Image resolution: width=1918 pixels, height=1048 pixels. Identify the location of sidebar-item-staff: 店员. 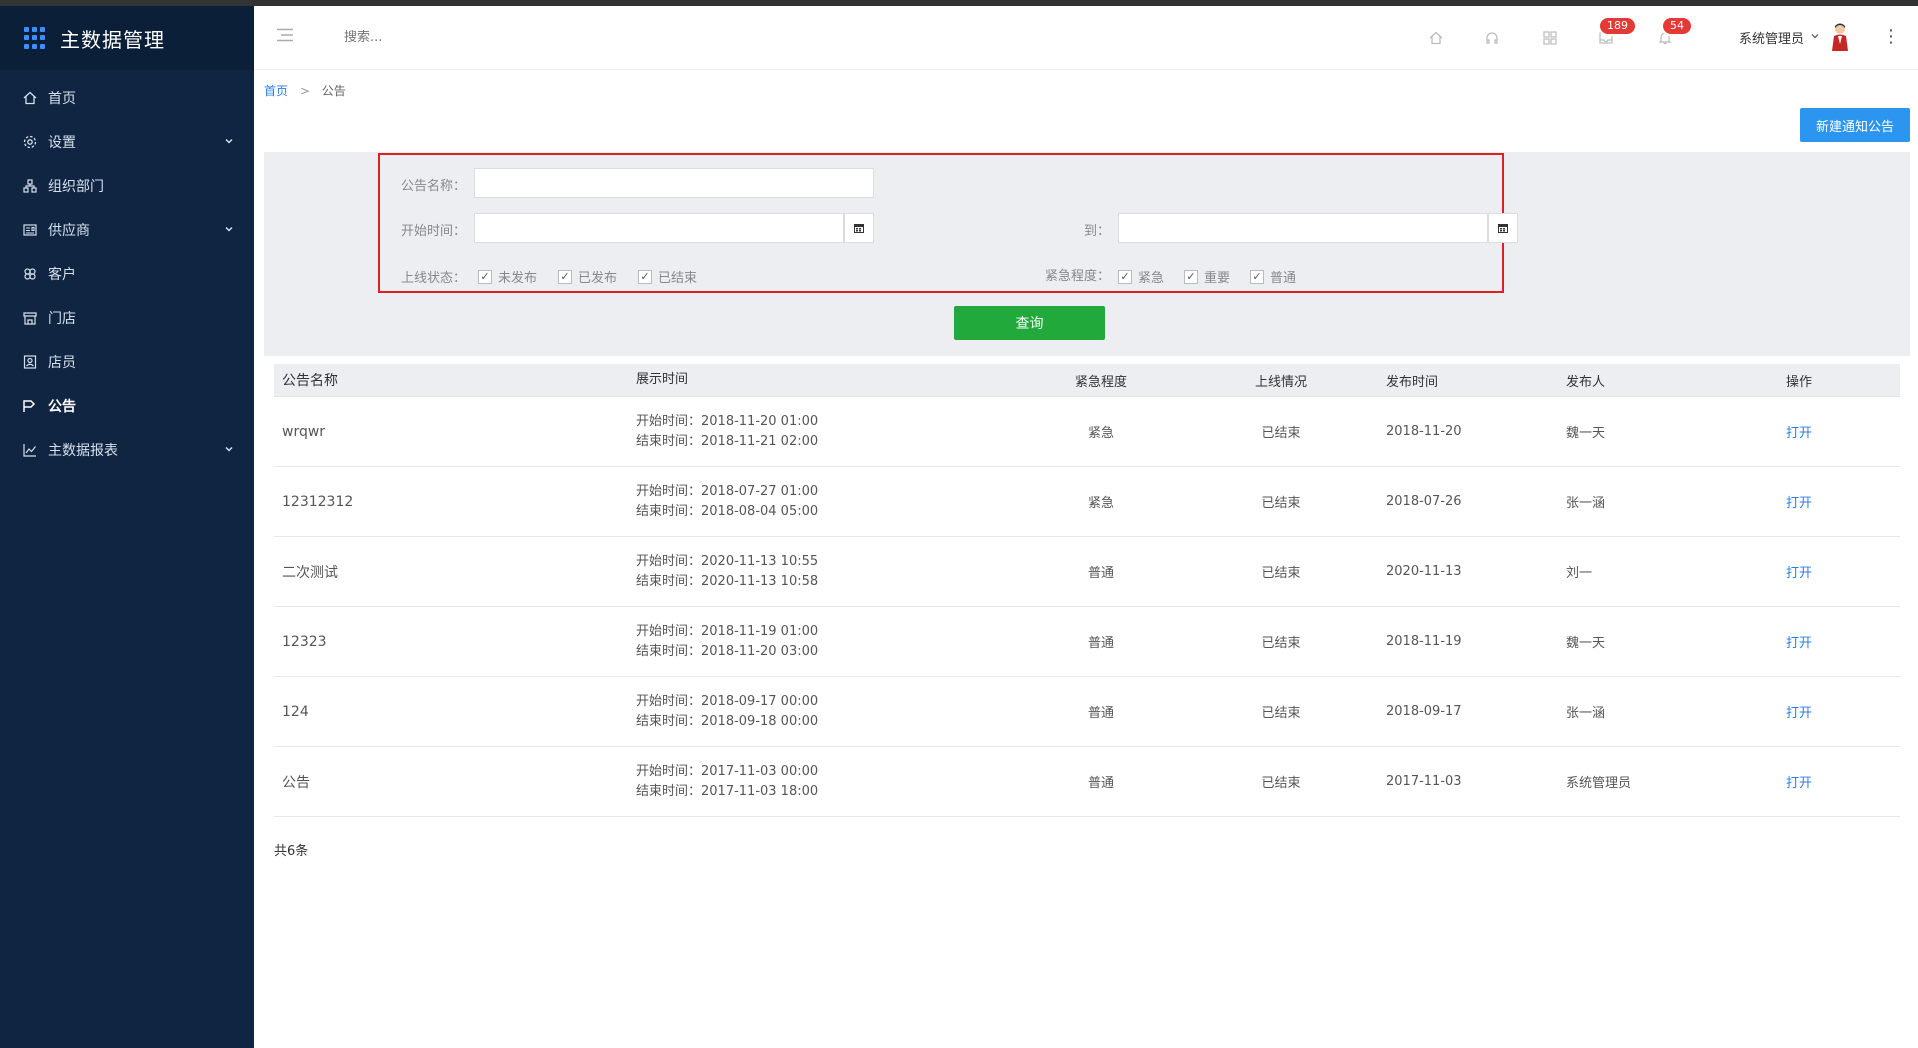
(127, 362).